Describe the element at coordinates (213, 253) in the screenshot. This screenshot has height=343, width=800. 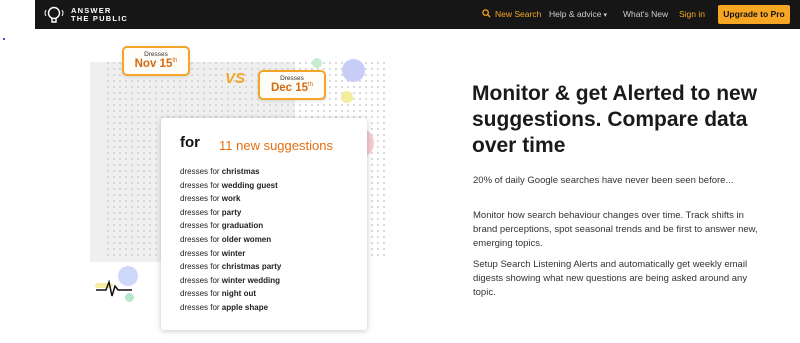
I see `suggestion-item: dresses for winter` at that location.